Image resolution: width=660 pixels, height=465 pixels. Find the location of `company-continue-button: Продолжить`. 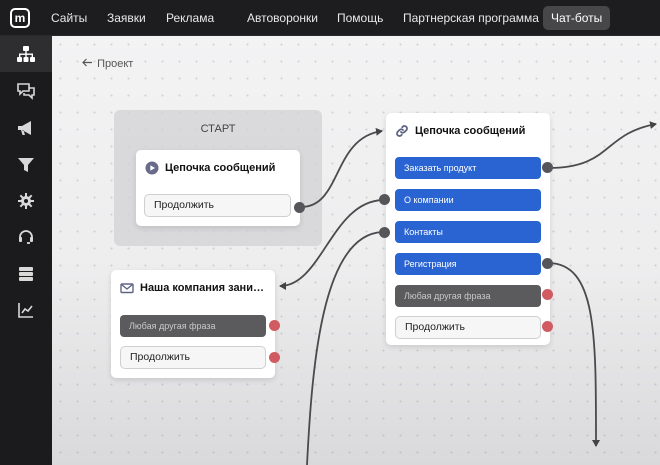

company-continue-button: Продолжить is located at coordinates (193, 357).